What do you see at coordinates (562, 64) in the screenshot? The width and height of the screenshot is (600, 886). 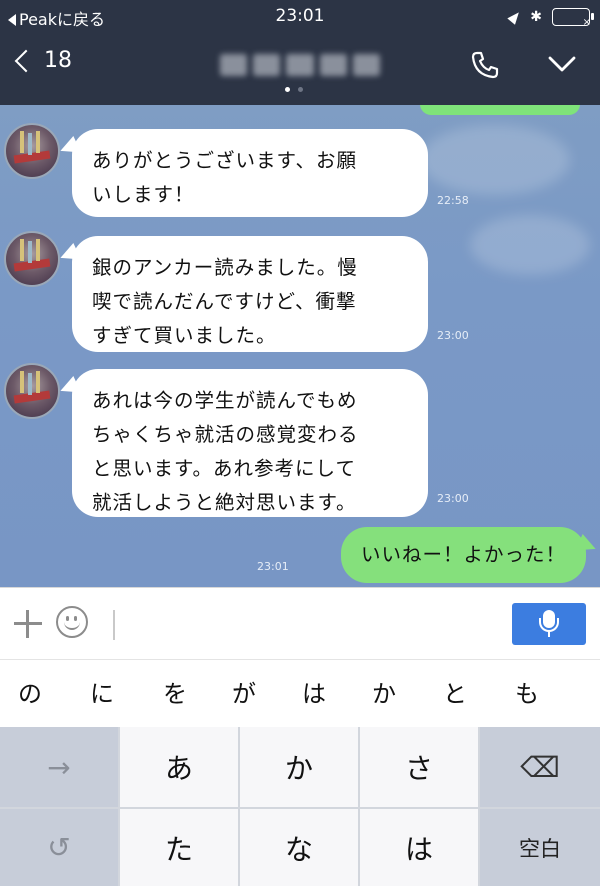 I see `chevron-down-icon` at bounding box center [562, 64].